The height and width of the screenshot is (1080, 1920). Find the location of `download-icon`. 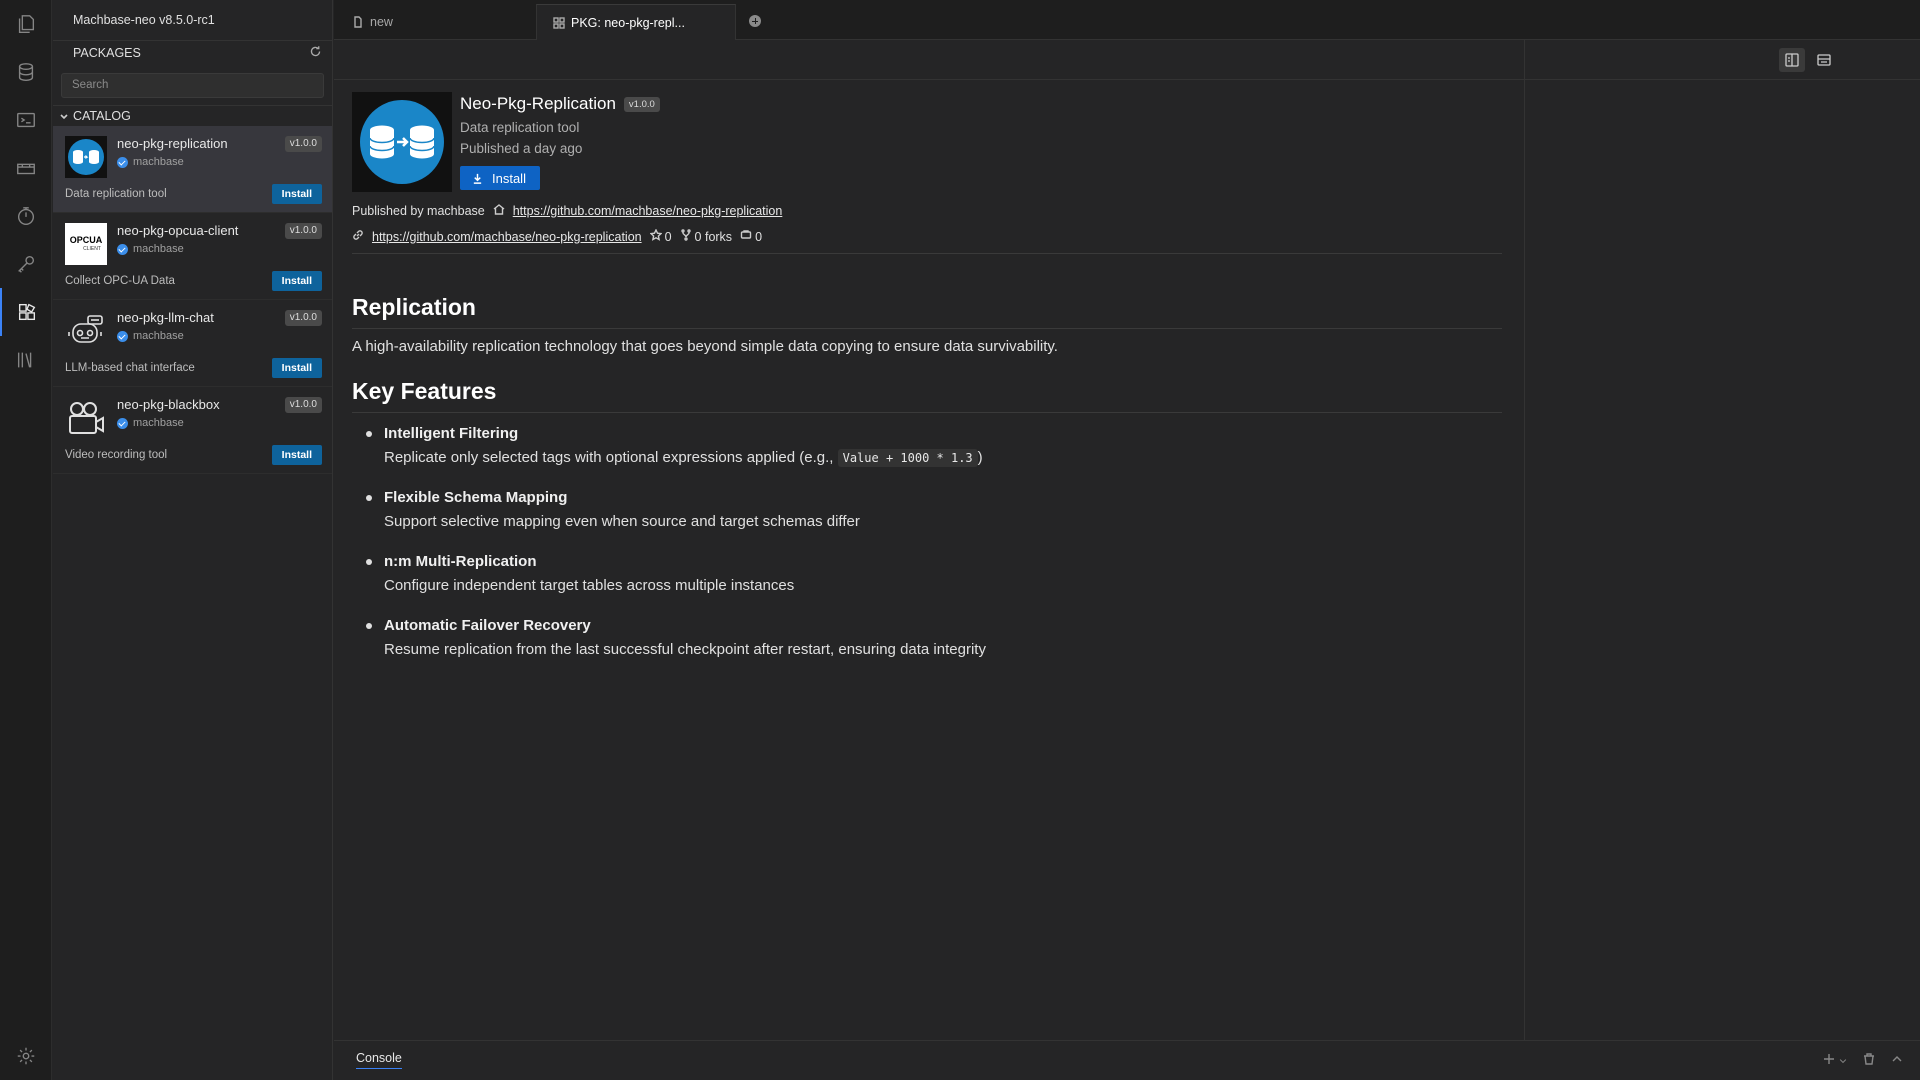

download-icon is located at coordinates (477, 178).